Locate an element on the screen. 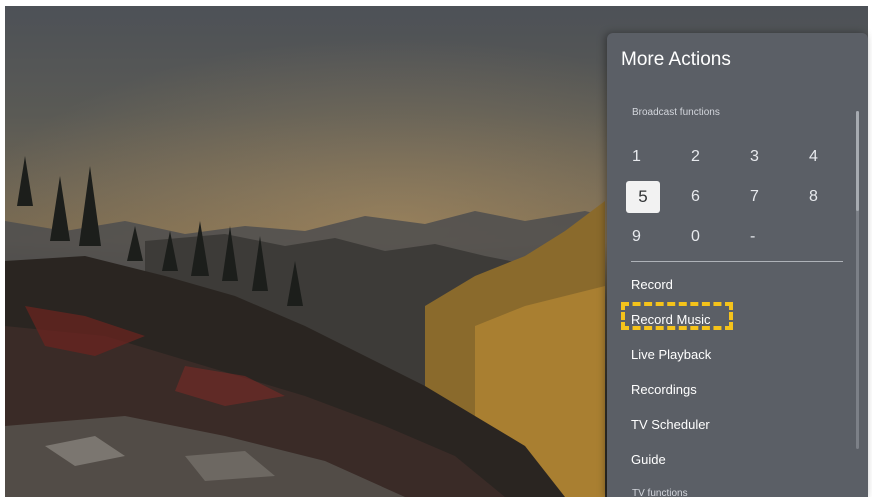 The image size is (872, 497). number-key-7: 7 is located at coordinates (776, 197).